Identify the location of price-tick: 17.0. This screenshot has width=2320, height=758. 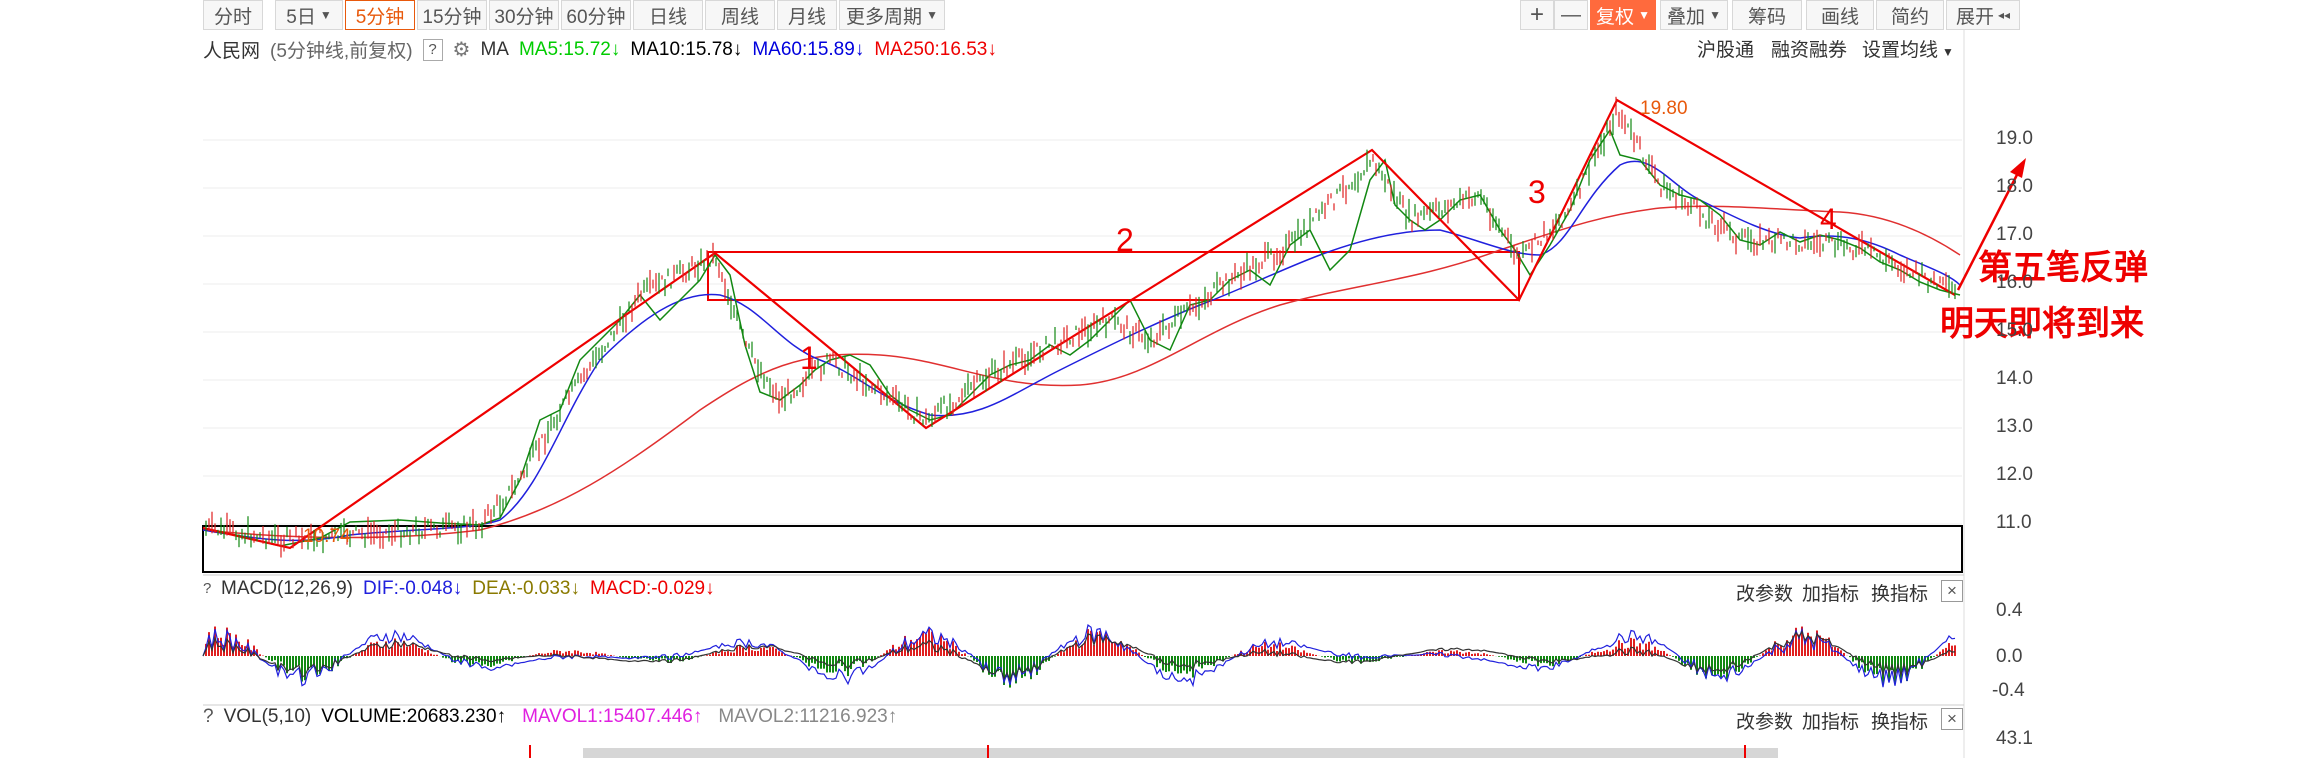
(2014, 234).